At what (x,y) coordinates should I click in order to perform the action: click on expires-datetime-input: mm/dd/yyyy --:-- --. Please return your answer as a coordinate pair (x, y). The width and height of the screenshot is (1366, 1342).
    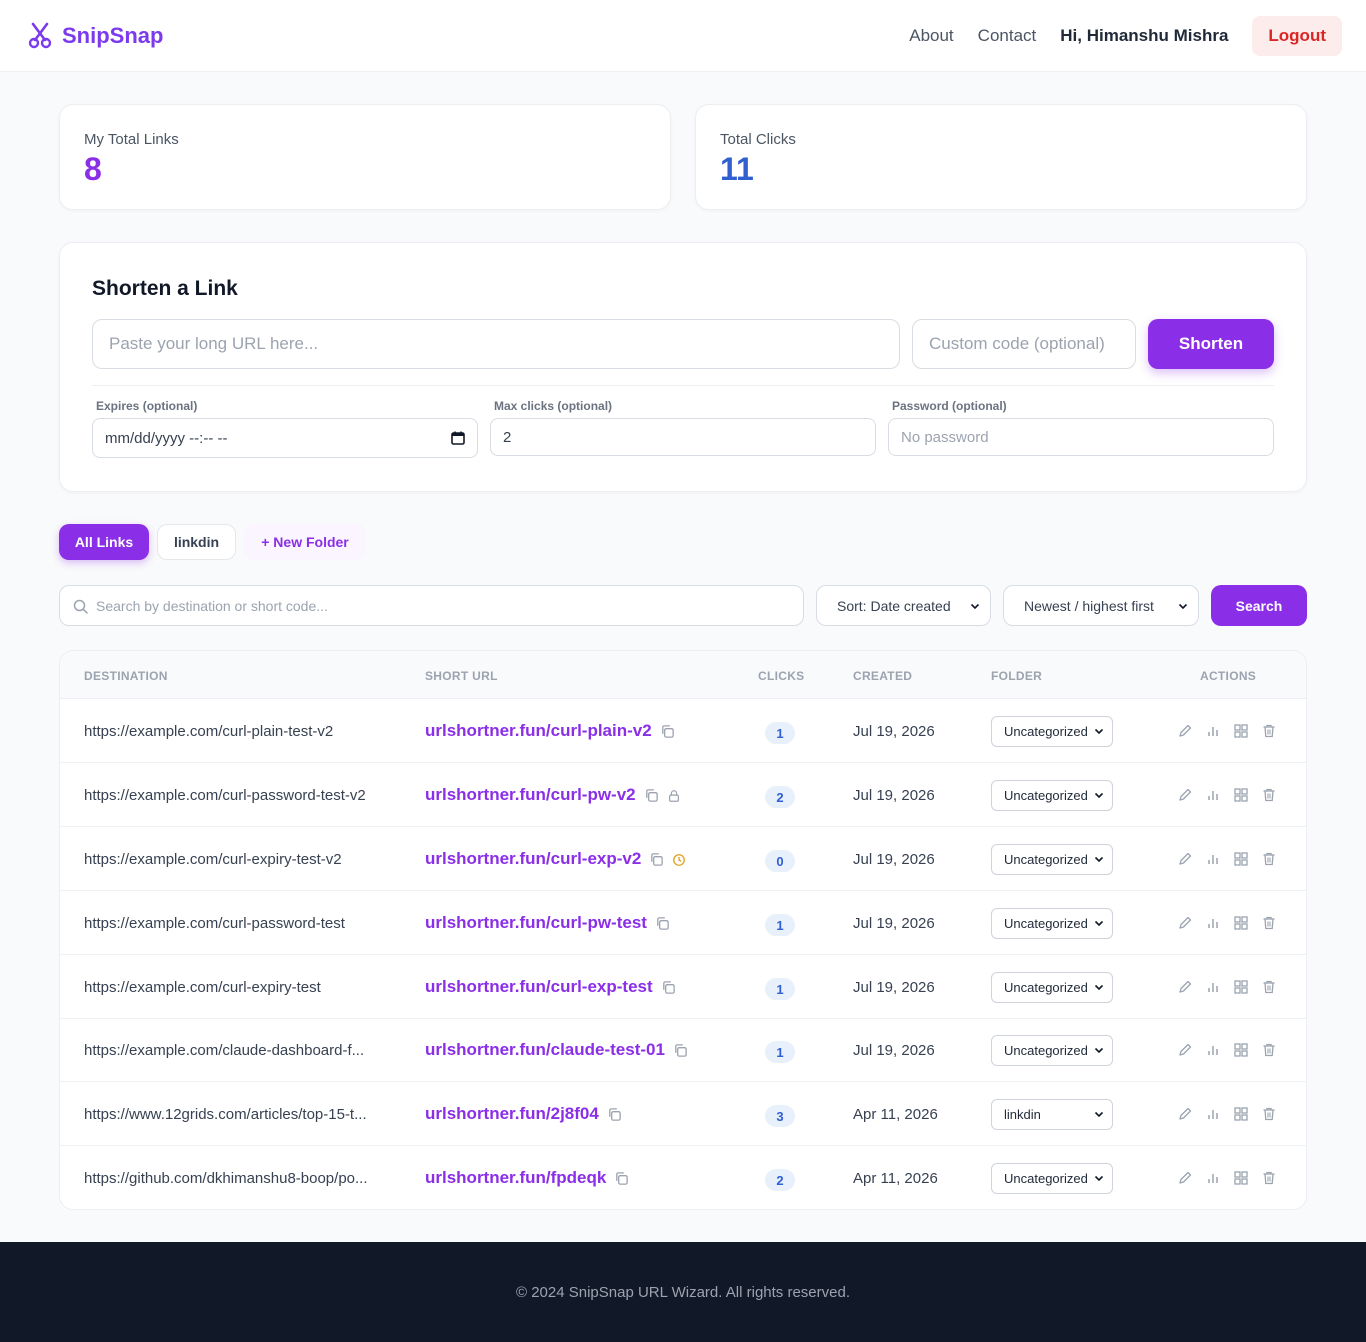
    Looking at the image, I should click on (285, 438).